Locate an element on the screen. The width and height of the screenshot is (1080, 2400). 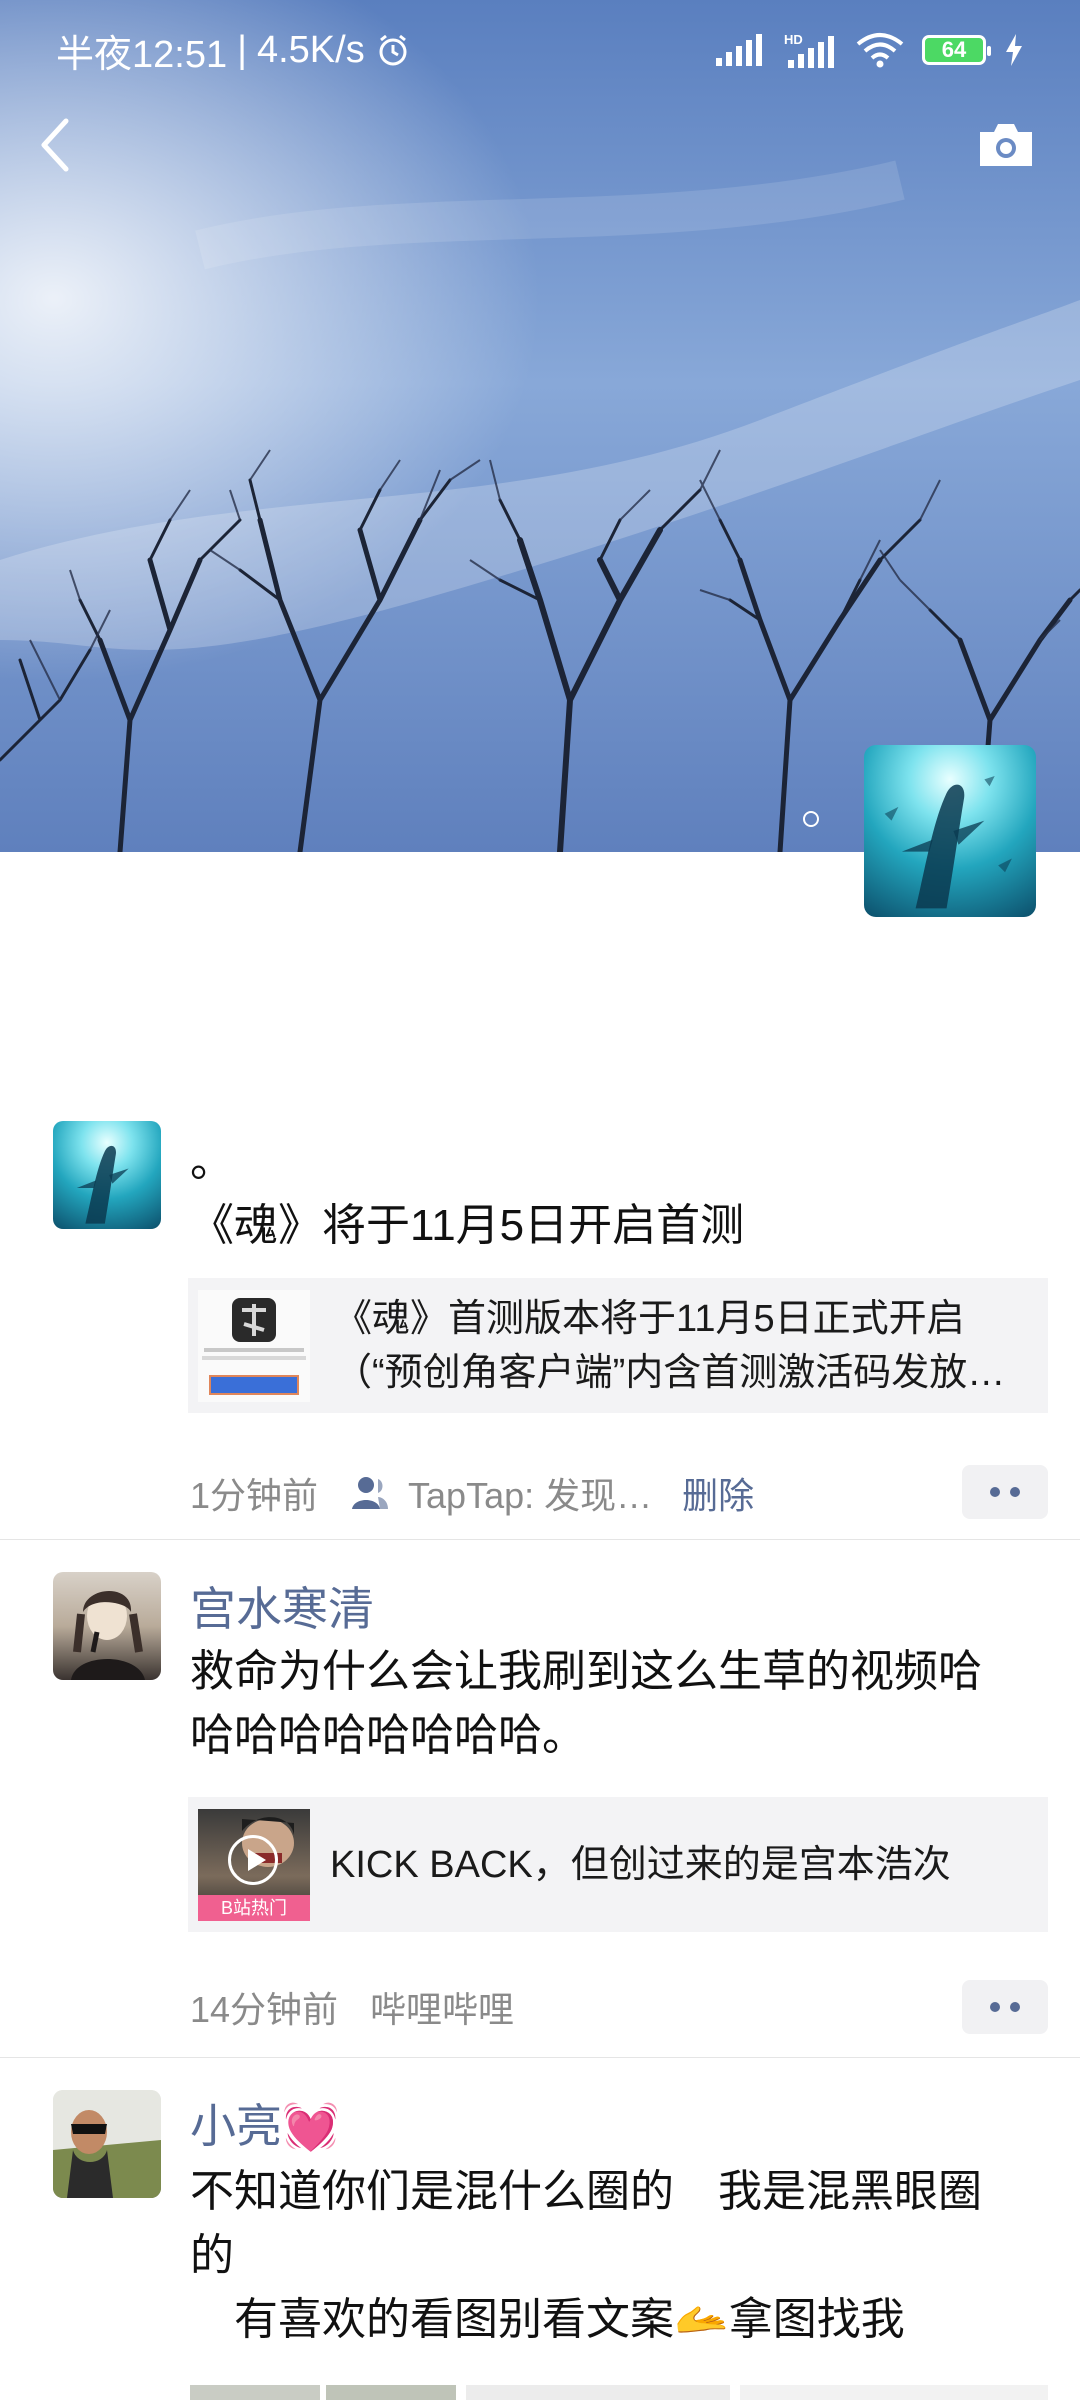
post-text: 救命为什么会让我刷到这么生草的视频哈 哈哈哈哈哈哈哈哈。 is located at coordinates (610, 1704).